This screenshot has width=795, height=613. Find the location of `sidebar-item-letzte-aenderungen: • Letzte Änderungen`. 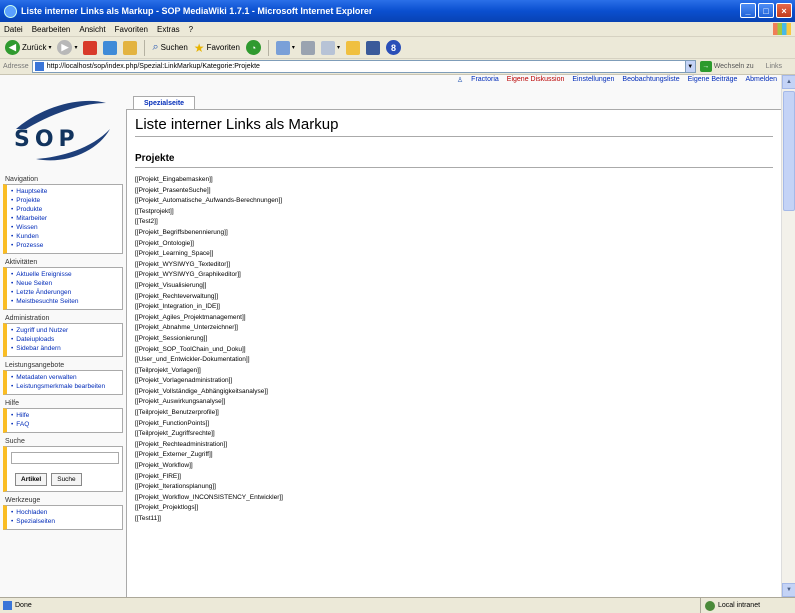

sidebar-item-letzte-aenderungen: • Letzte Änderungen is located at coordinates (65, 292).